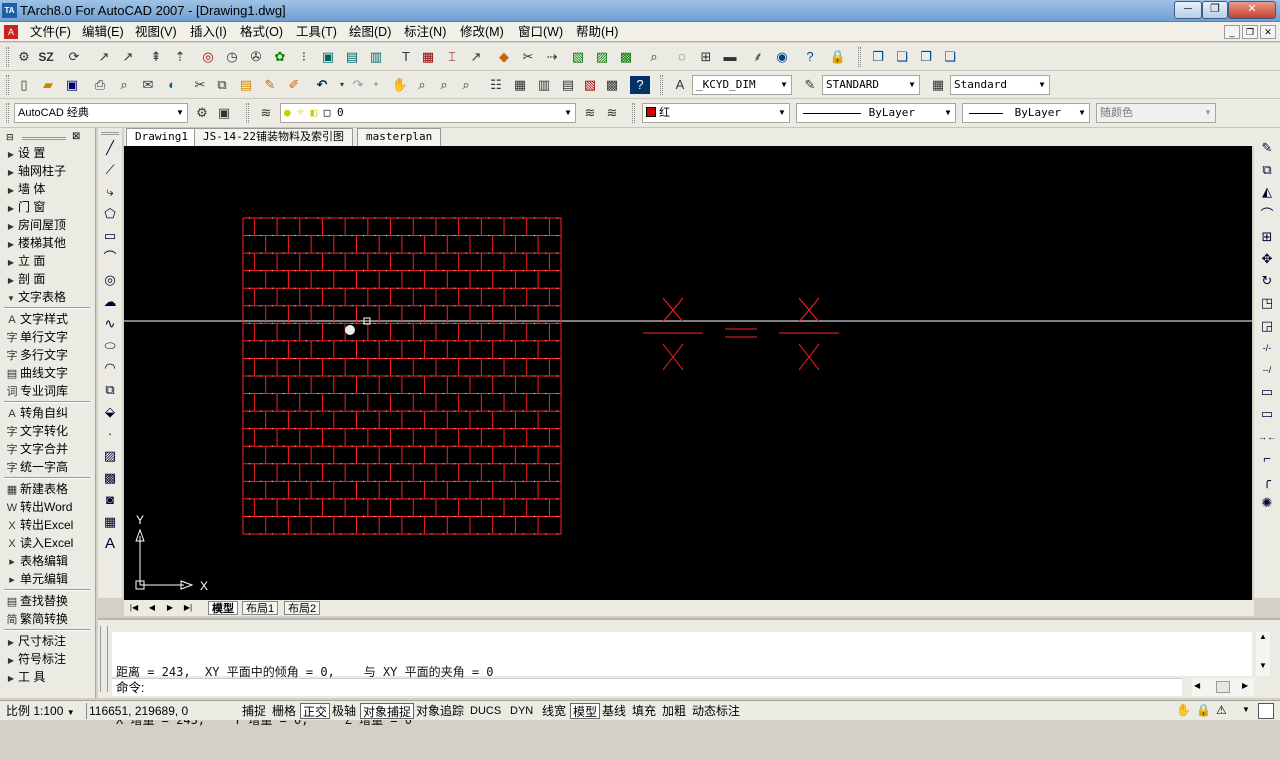 Image resolution: width=1280 pixels, height=760 pixels. What do you see at coordinates (1156, 113) in the screenshot?
I see `plotstyle-select: 随颜色 ▼` at bounding box center [1156, 113].